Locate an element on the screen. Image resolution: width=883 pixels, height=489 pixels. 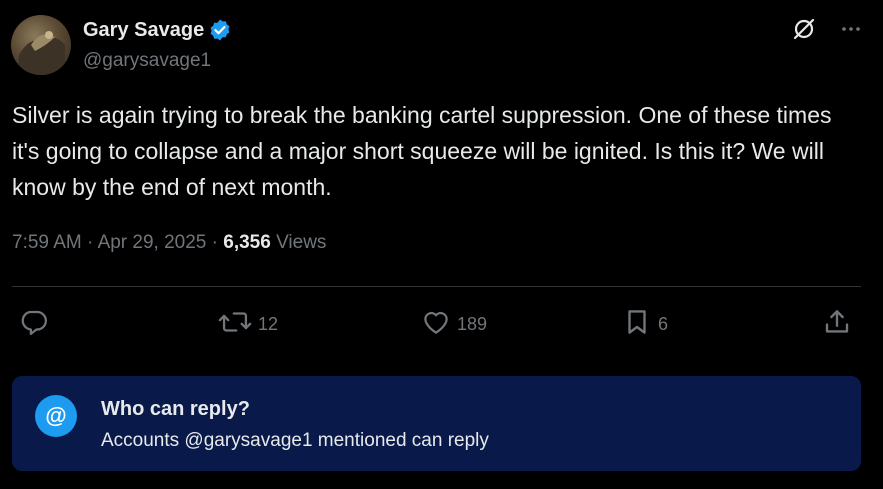
heart-icon is located at coordinates (436, 324).